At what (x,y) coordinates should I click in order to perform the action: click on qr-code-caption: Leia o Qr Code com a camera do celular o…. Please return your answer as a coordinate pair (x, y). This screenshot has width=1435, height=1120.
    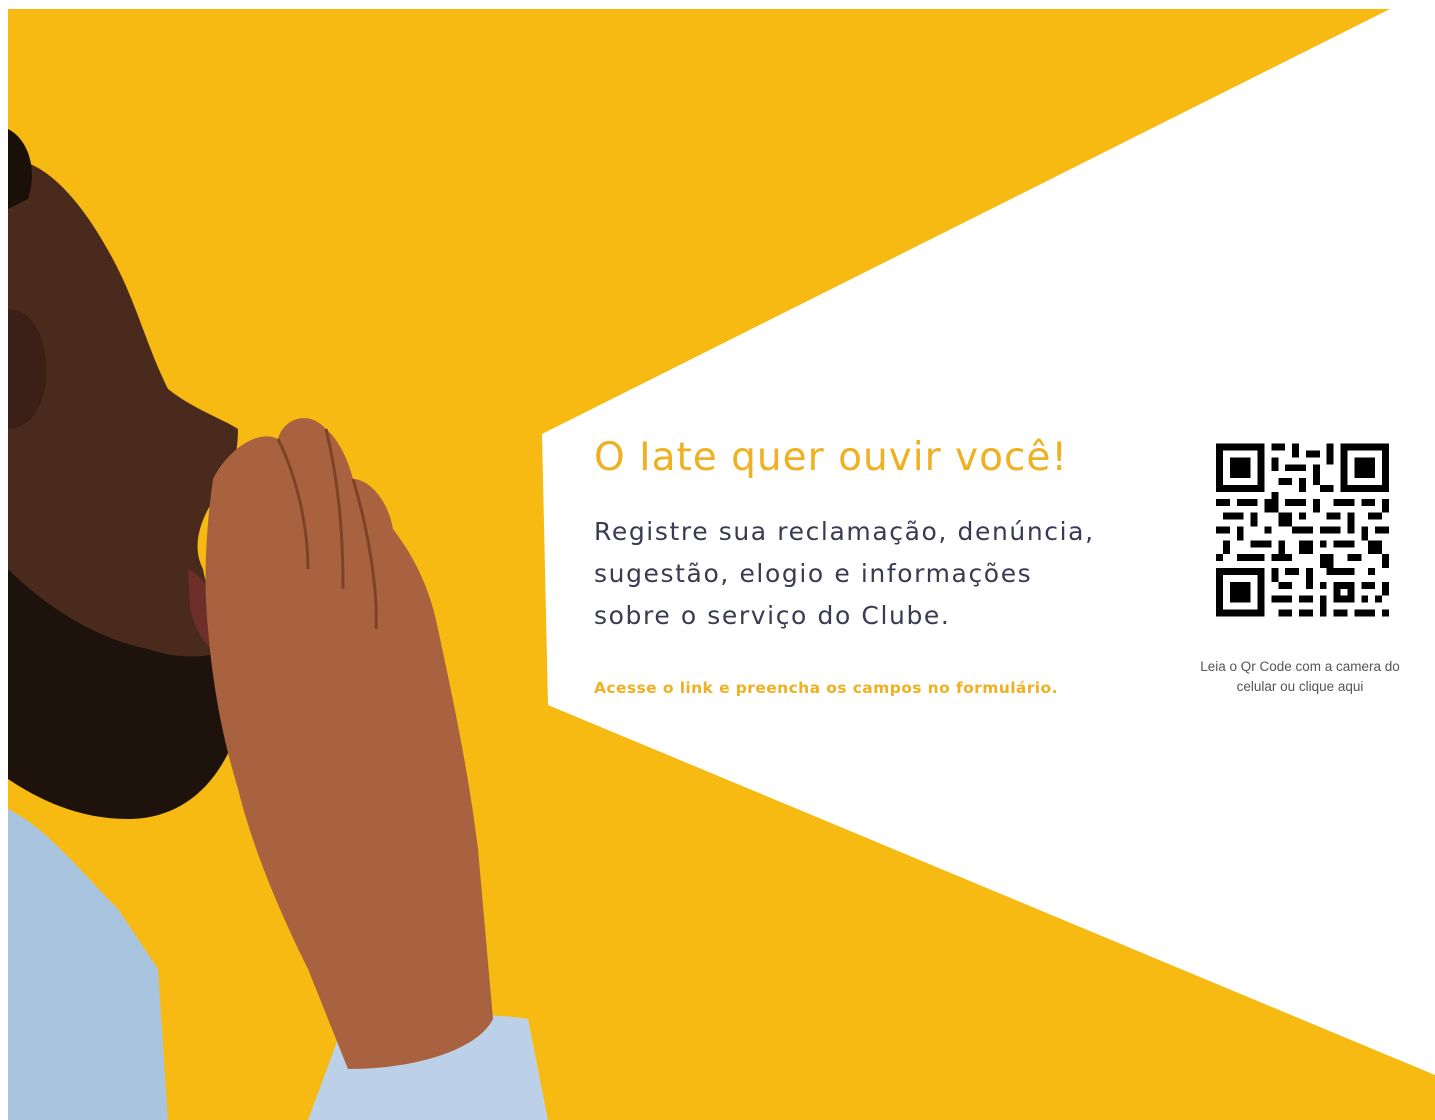
    Looking at the image, I should click on (1300, 677).